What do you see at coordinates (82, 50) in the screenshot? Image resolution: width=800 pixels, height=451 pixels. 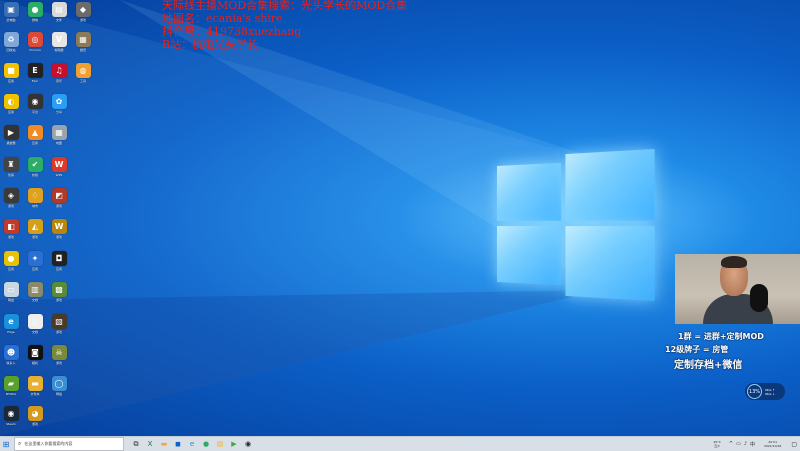 I see `desktop-shortcut-label: 壁纸` at bounding box center [82, 50].